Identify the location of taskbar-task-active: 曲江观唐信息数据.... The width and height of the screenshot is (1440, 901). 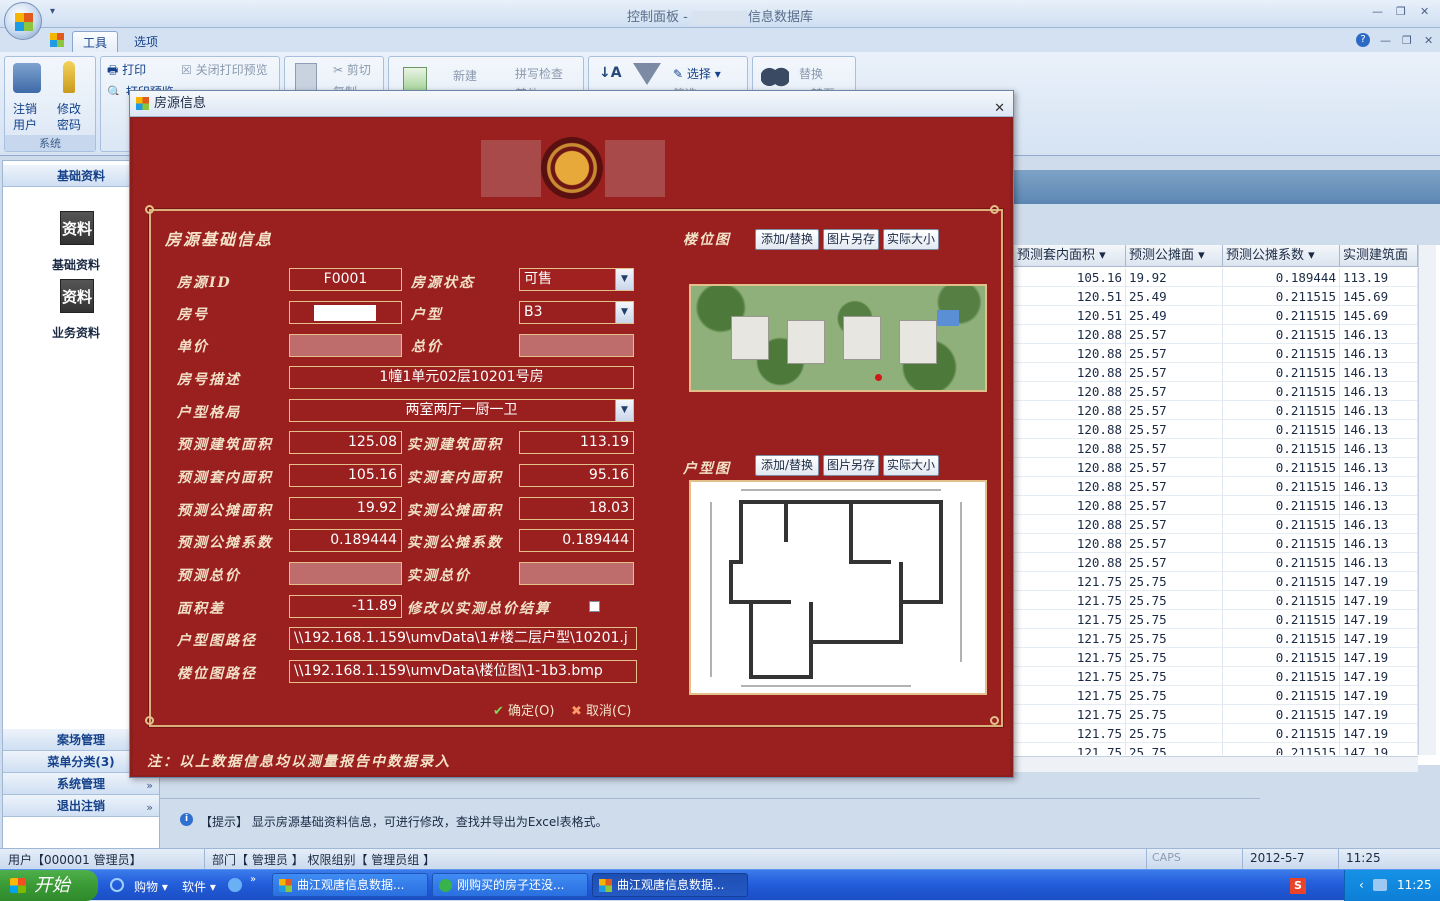
(670, 885).